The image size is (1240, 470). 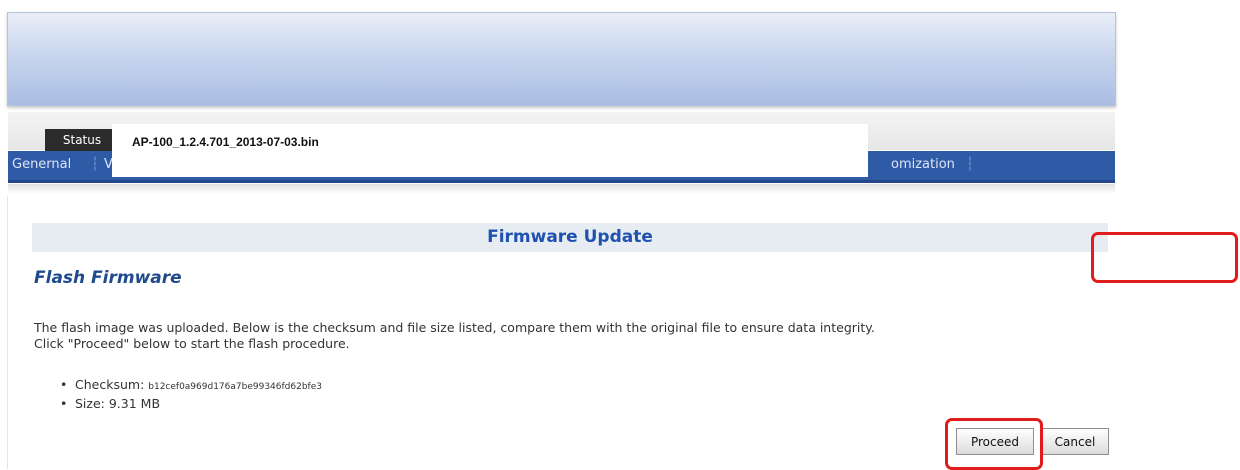 I want to click on size-item: Size: 9.31 MB, so click(x=191, y=405).